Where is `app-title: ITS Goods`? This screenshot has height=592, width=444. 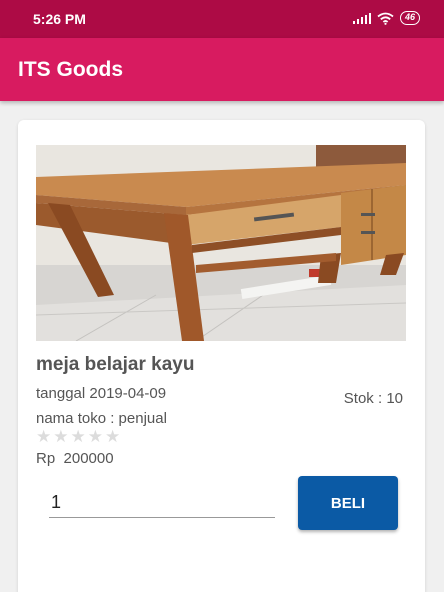 app-title: ITS Goods is located at coordinates (70, 69).